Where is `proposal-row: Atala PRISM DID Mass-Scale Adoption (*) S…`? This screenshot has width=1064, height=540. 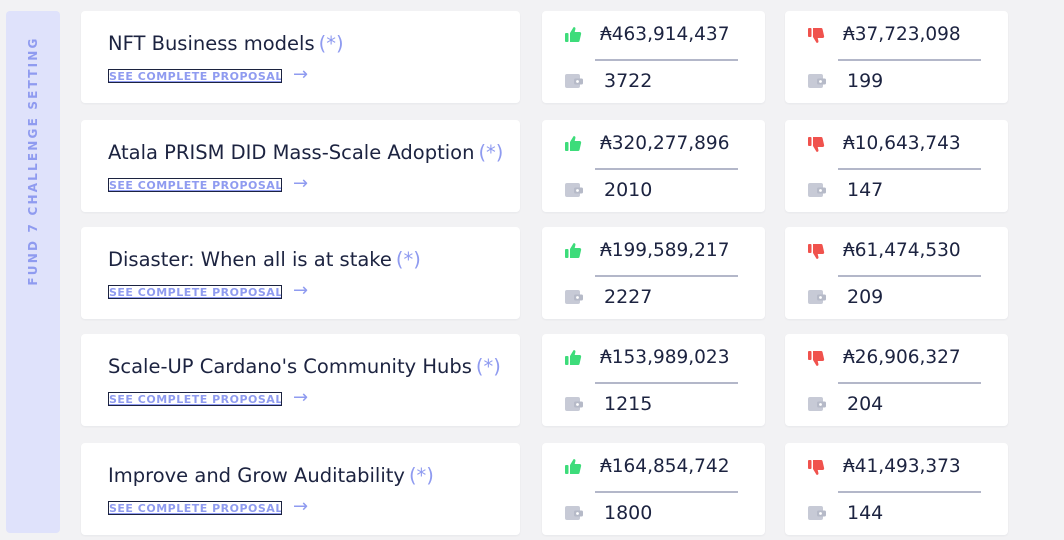
proposal-row: Atala PRISM DID Mass-Scale Adoption (*) S… is located at coordinates (544, 166).